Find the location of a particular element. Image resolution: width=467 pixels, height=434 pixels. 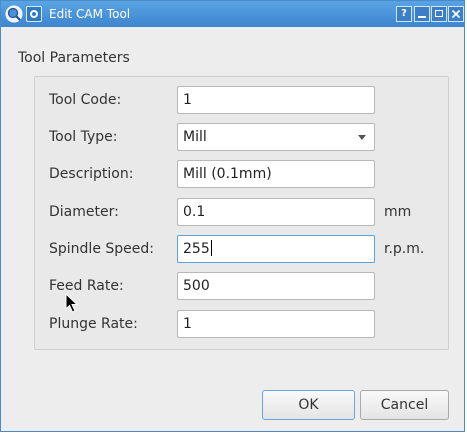

close-button is located at coordinates (456, 14).